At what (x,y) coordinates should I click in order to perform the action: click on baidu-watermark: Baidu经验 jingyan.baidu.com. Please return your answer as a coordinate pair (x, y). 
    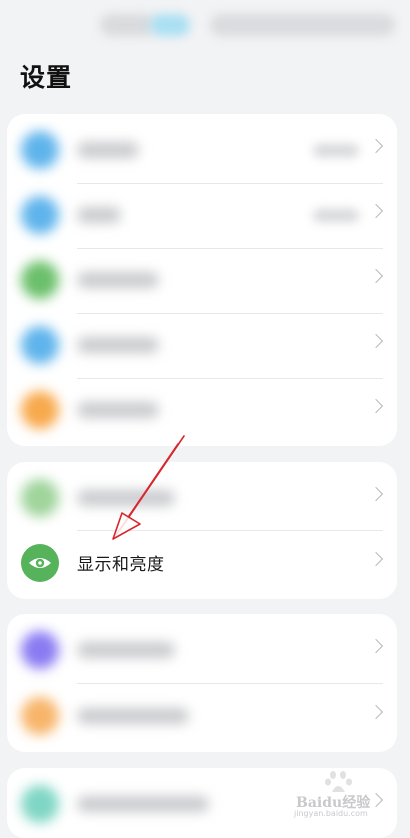
    Looking at the image, I should click on (349, 795).